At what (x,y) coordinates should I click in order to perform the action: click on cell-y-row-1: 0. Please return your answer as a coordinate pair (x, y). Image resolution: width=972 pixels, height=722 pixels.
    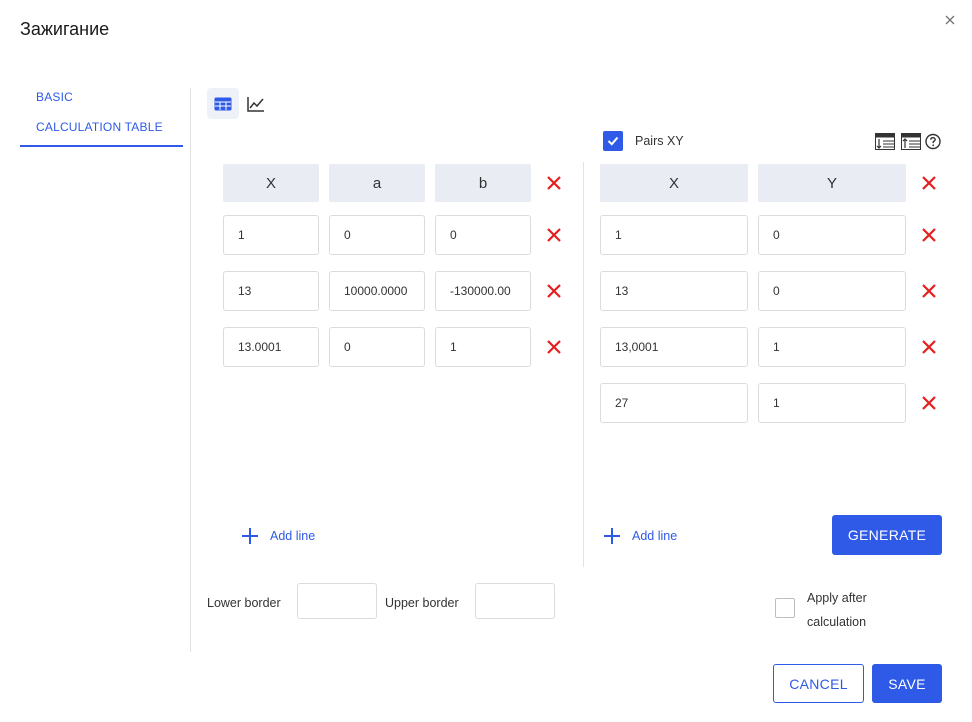
    Looking at the image, I should click on (832, 235).